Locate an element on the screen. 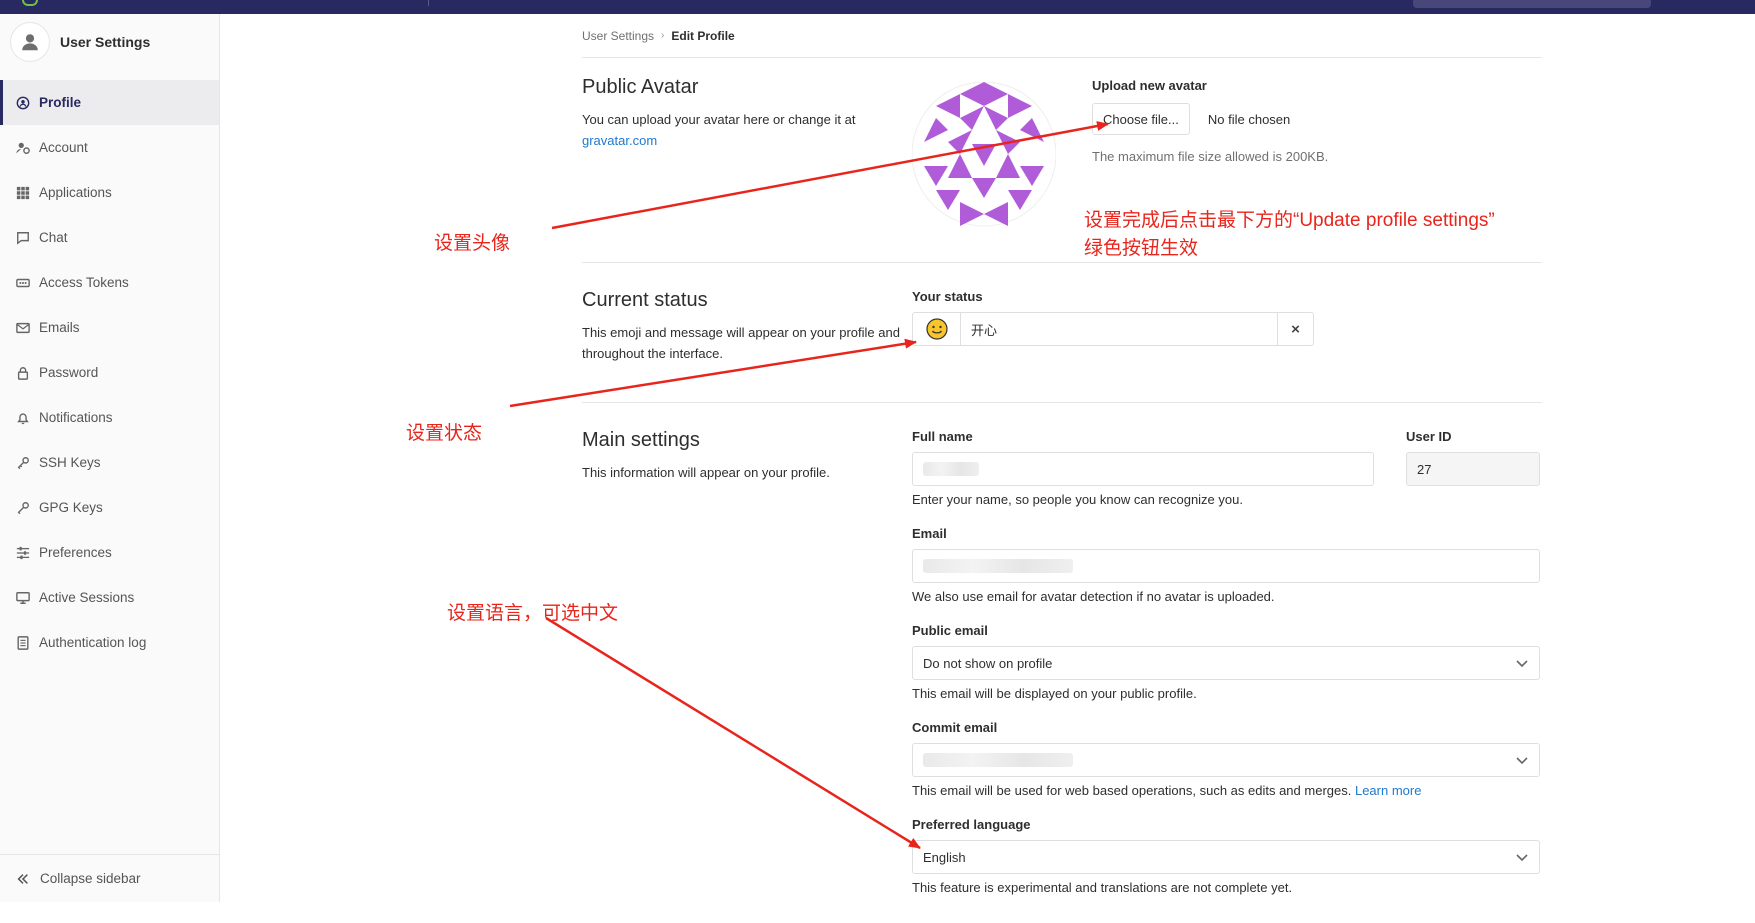  user-id-field: User ID 27 is located at coordinates (1473, 457).